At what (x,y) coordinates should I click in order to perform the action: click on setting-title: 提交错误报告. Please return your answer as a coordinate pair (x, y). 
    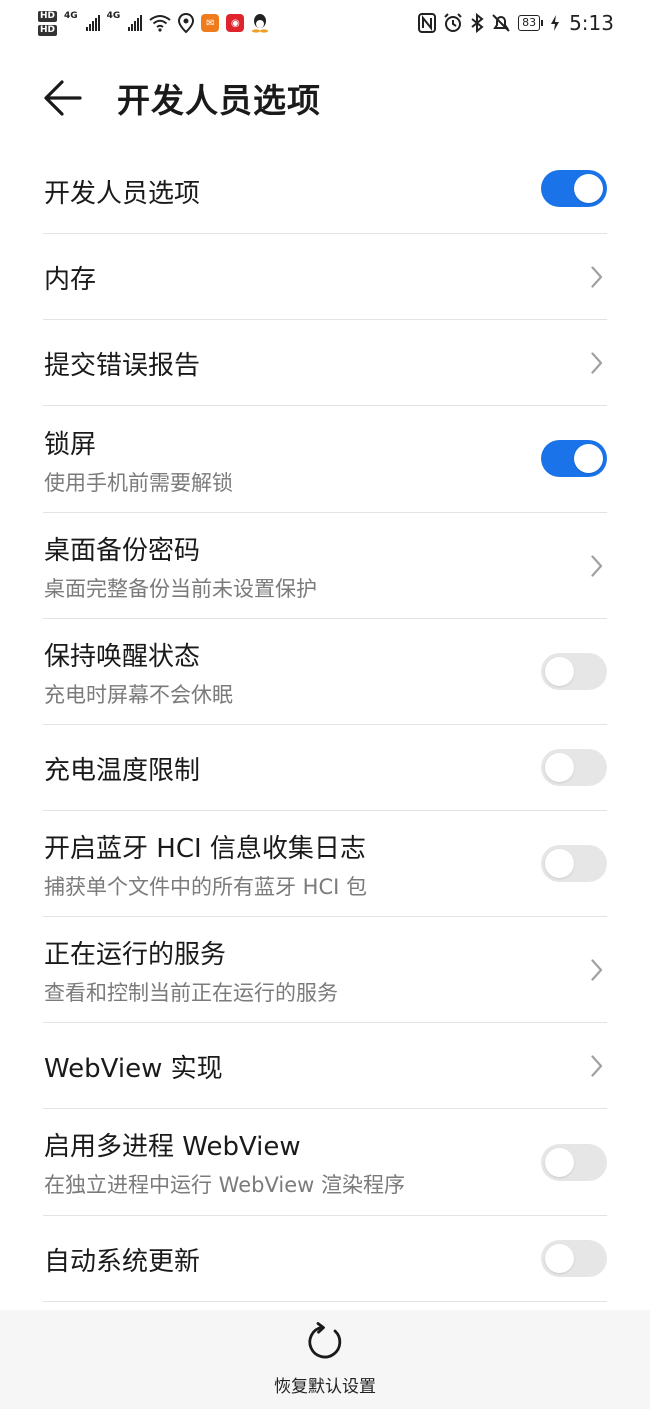
    Looking at the image, I should click on (122, 366).